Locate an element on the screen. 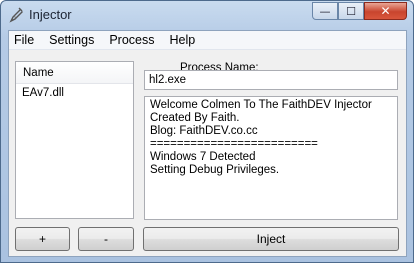  process-name-input is located at coordinates (271, 80).